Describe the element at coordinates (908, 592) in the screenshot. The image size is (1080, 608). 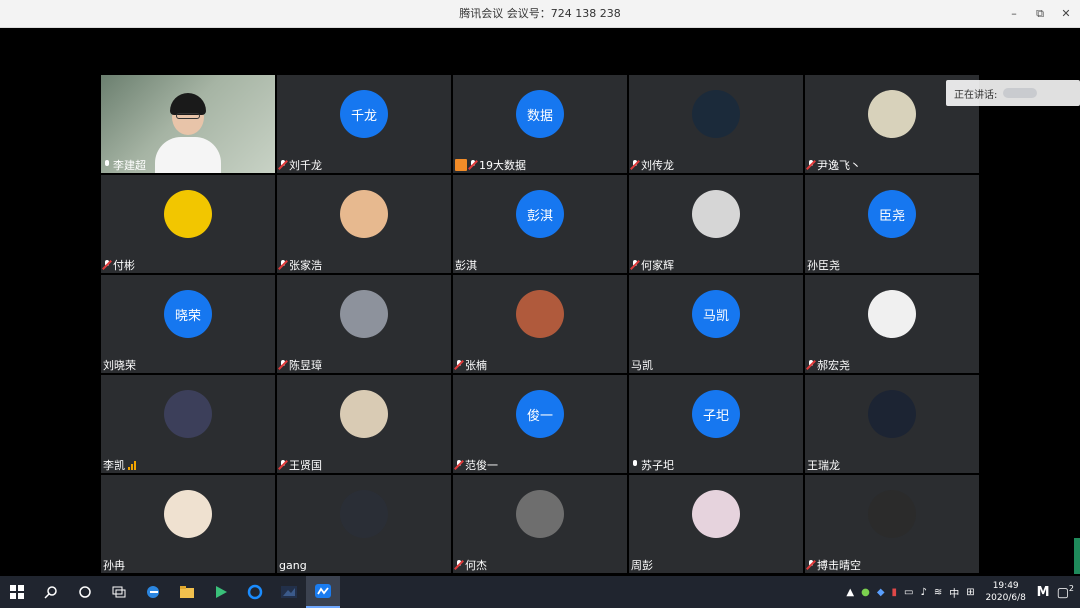
I see `battery-icon: ▭` at that location.